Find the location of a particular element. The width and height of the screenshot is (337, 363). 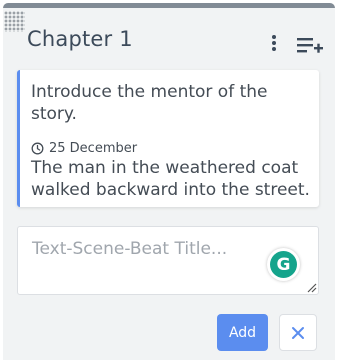

playlist-add-icon is located at coordinates (310, 45).